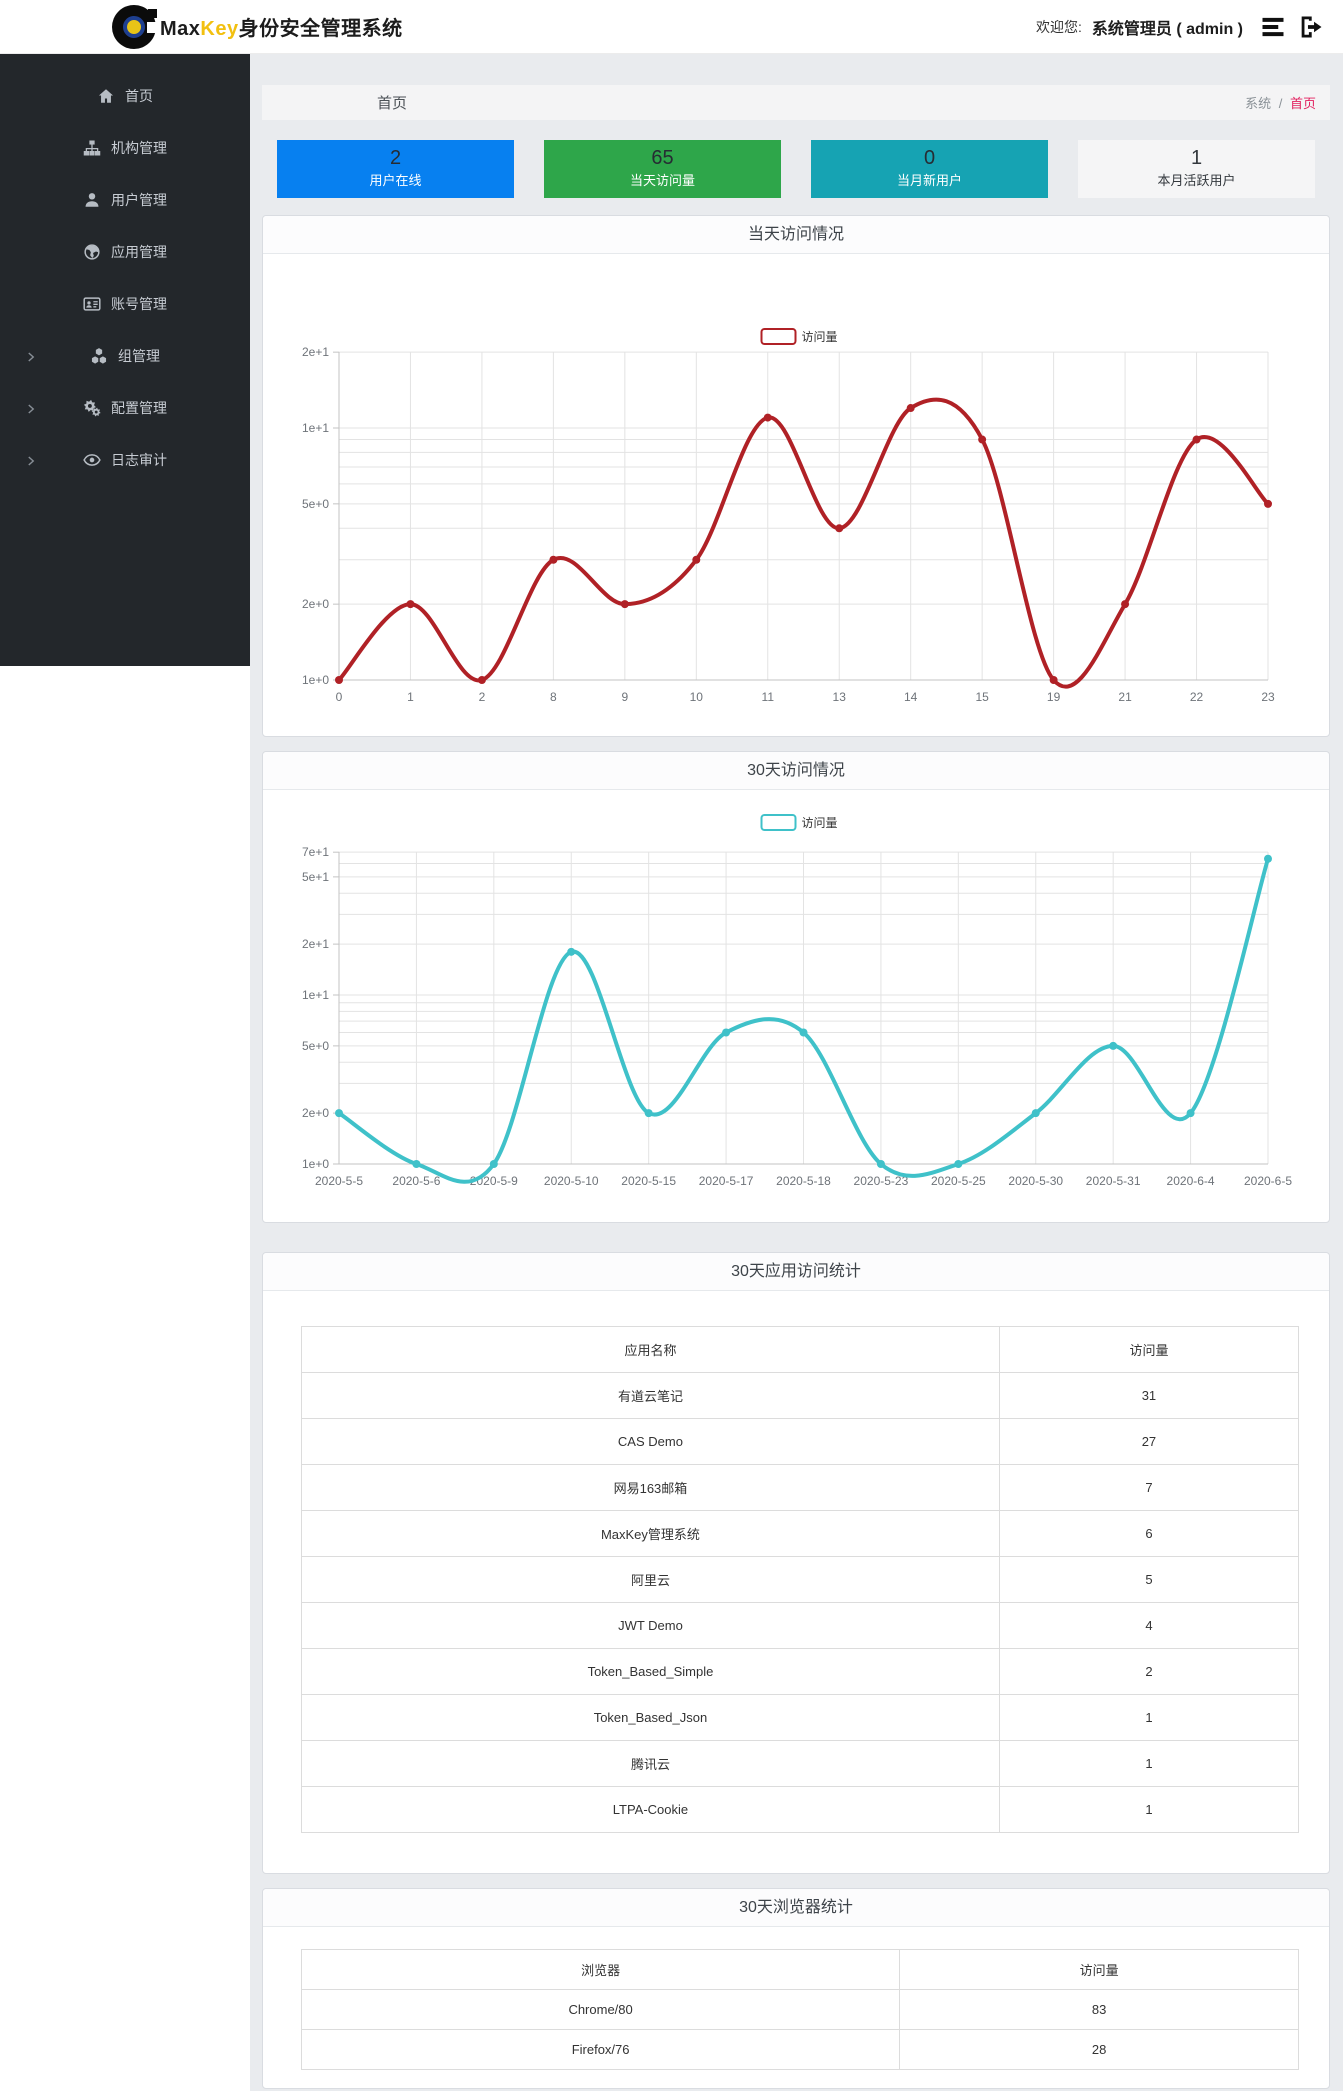 The width and height of the screenshot is (1343, 2091). Describe the element at coordinates (911, 697) in the screenshot. I see `x-axis-tick-label: 14` at that location.